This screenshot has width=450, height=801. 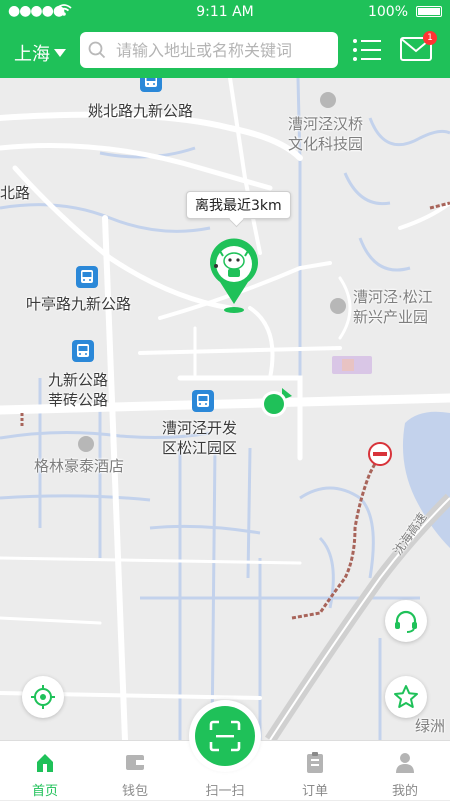 What do you see at coordinates (430, 726) in the screenshot?
I see `map-label: 绿洲` at bounding box center [430, 726].